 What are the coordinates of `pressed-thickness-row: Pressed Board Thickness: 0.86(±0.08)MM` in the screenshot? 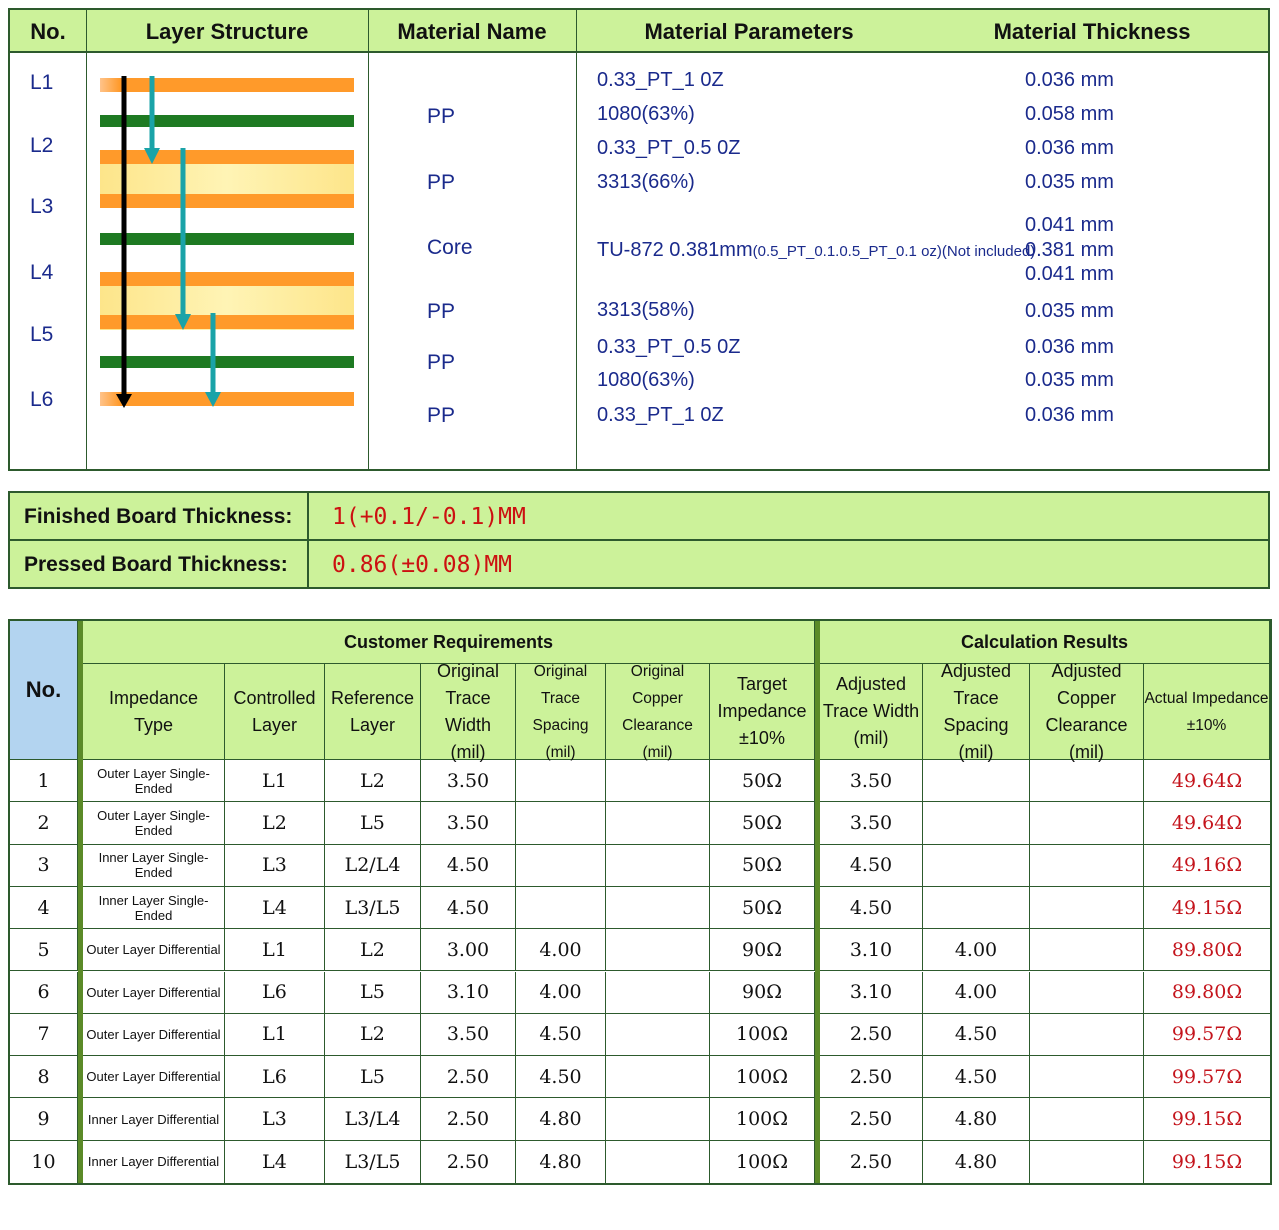 It's located at (639, 565).